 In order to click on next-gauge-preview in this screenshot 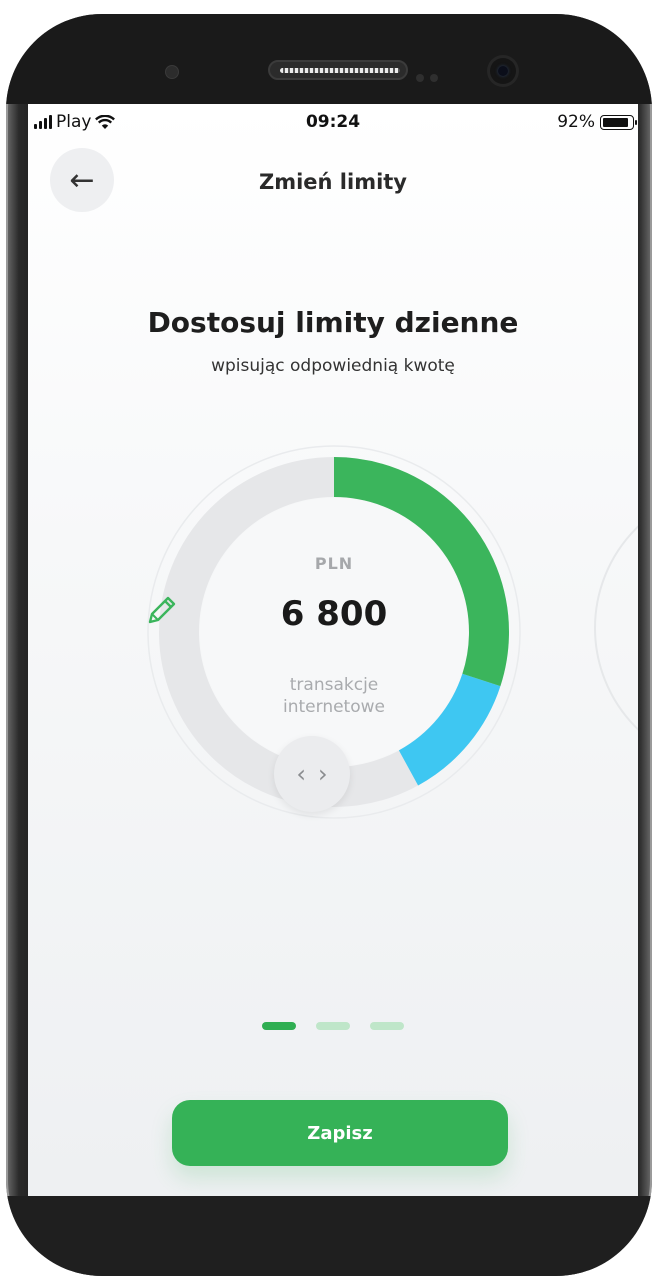, I will do `click(616, 628)`.